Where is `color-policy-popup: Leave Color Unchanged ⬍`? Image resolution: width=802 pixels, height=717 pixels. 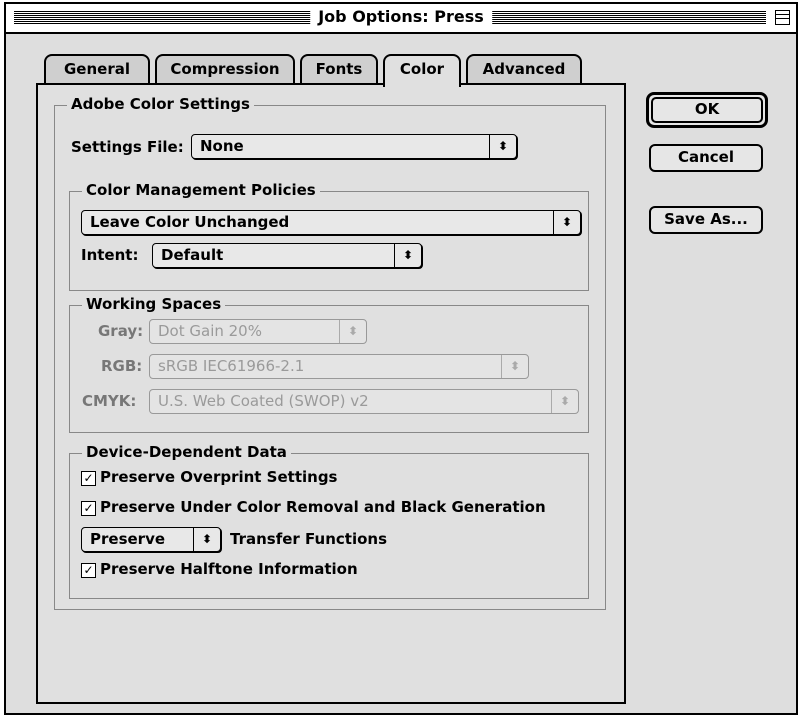
color-policy-popup: Leave Color Unchanged ⬍ is located at coordinates (331, 222).